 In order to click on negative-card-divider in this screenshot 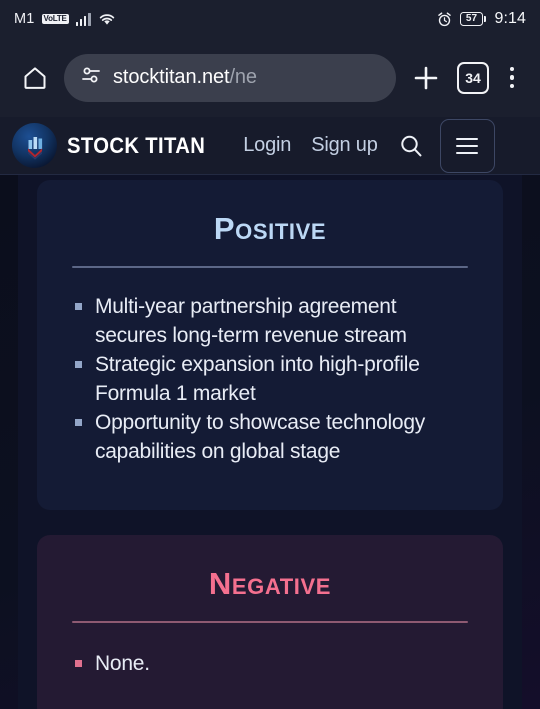, I will do `click(270, 622)`.